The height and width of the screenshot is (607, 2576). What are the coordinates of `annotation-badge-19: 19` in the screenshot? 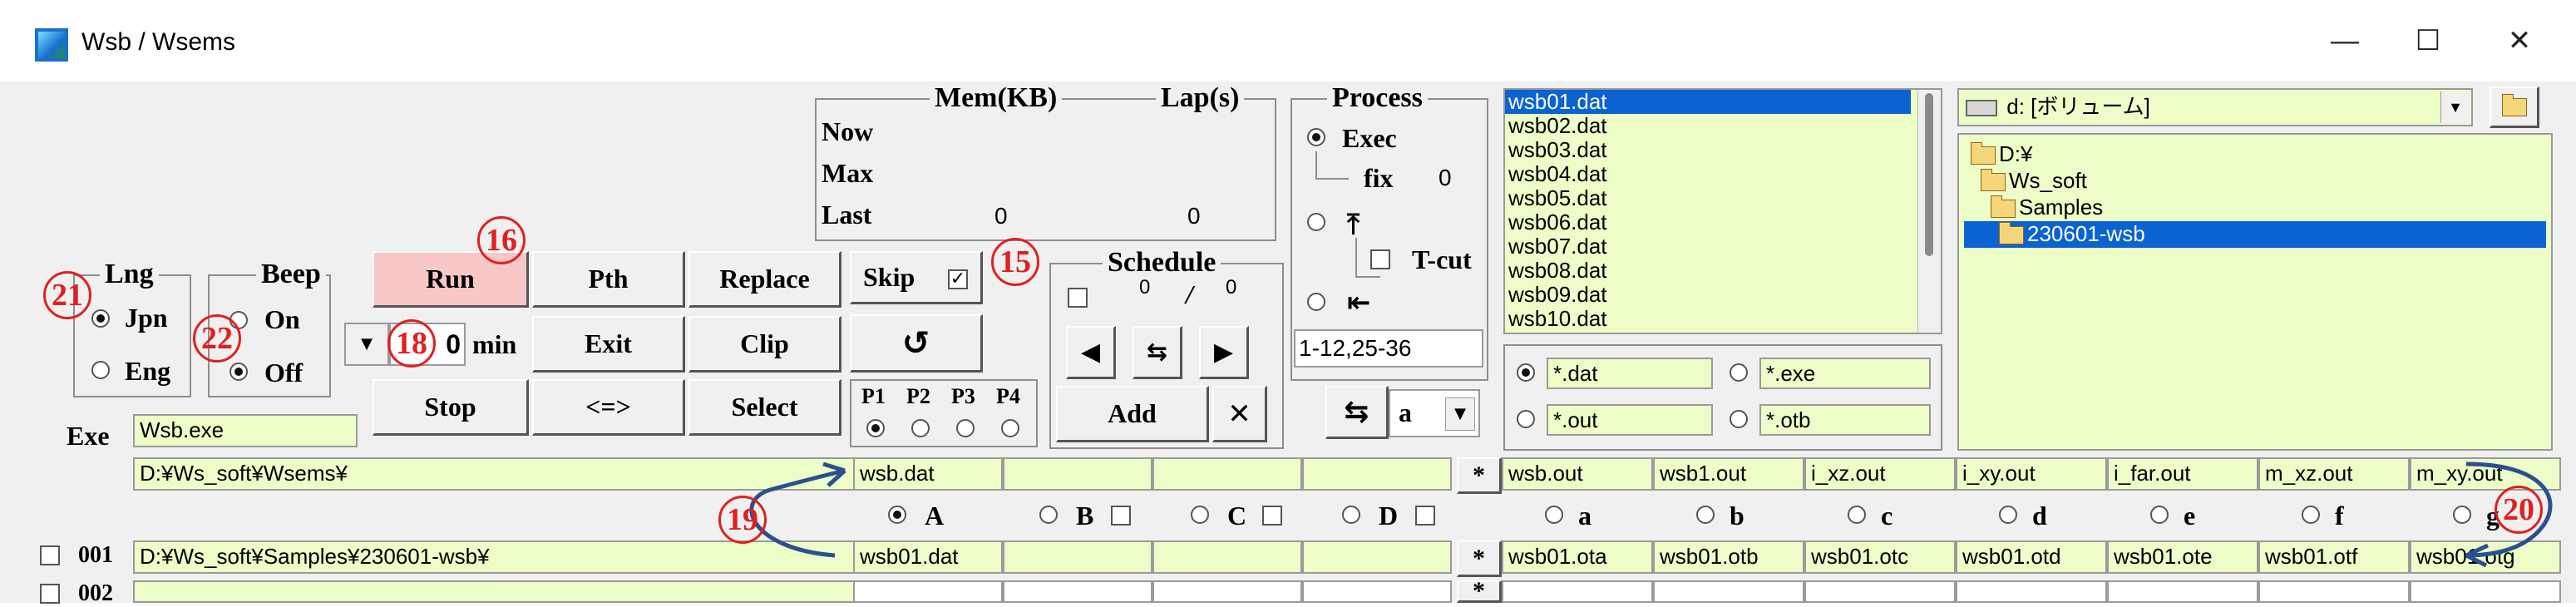 It's located at (742, 520).